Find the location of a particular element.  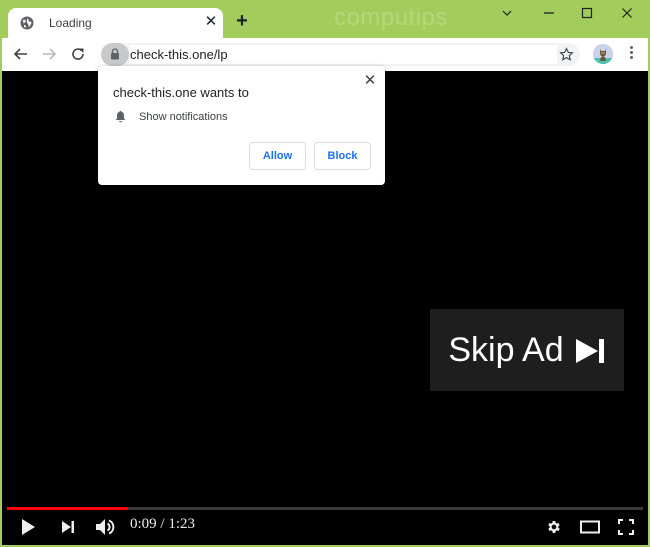

current-time: 0:09 is located at coordinates (143, 524).